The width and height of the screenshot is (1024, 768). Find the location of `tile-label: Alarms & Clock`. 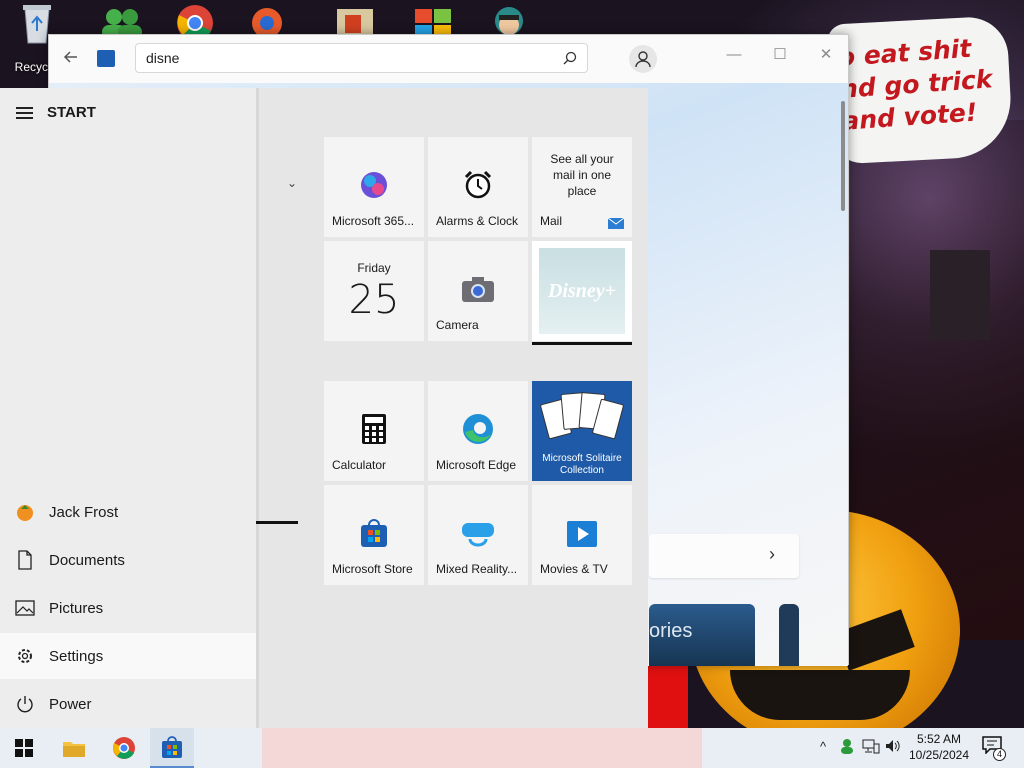

tile-label: Alarms & Clock is located at coordinates (477, 221).